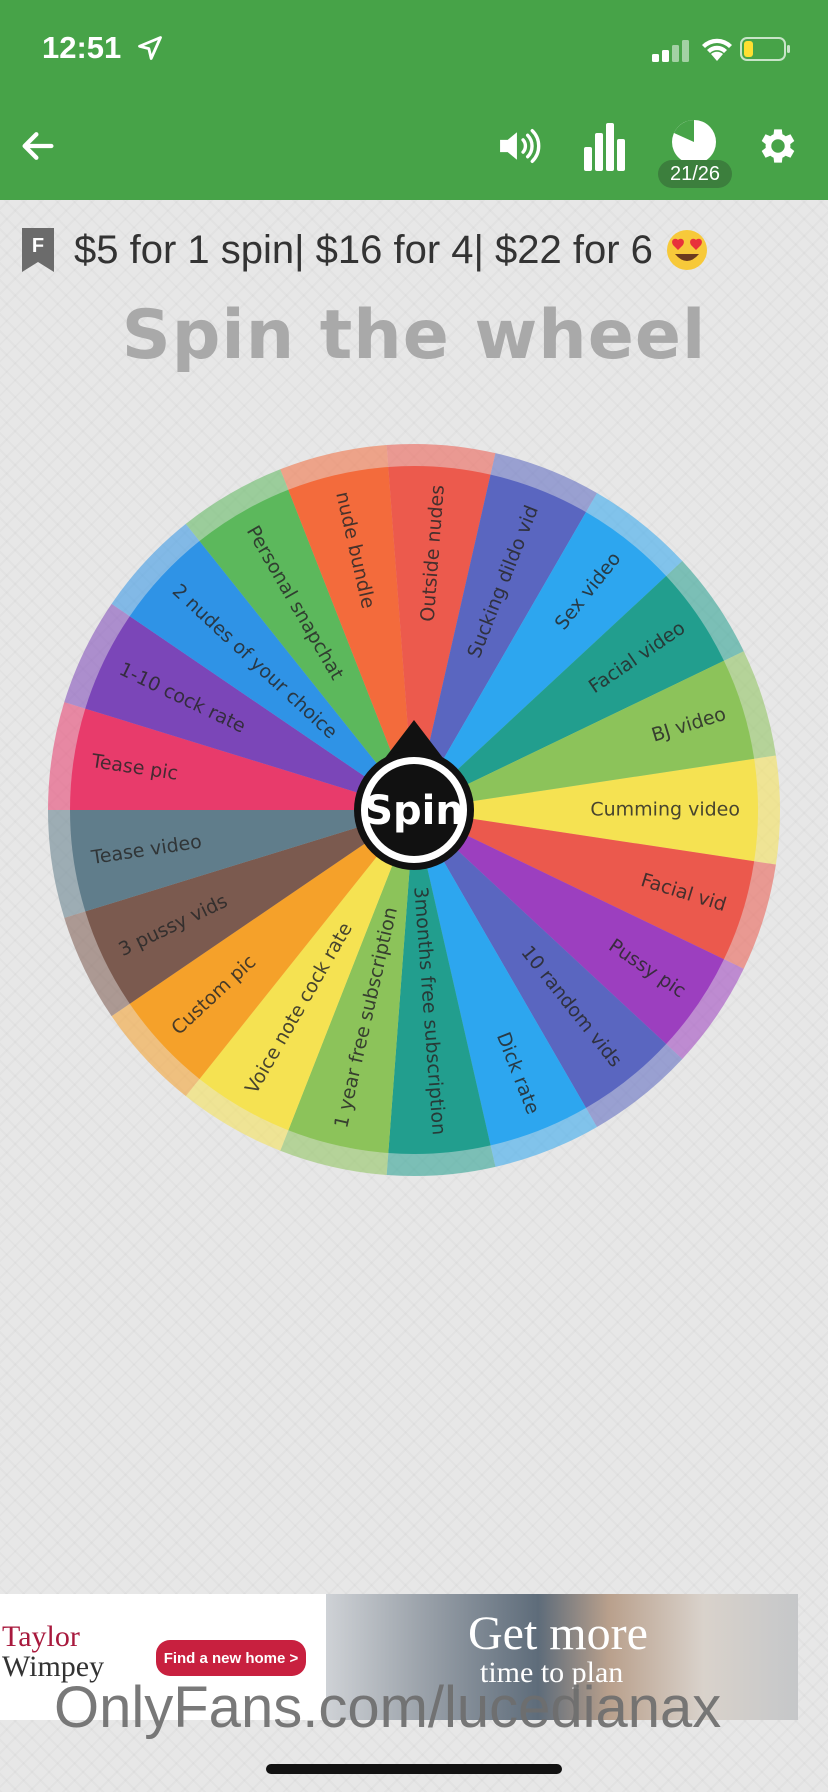  I want to click on wheel-segment-label: Cumming video, so click(665, 810).